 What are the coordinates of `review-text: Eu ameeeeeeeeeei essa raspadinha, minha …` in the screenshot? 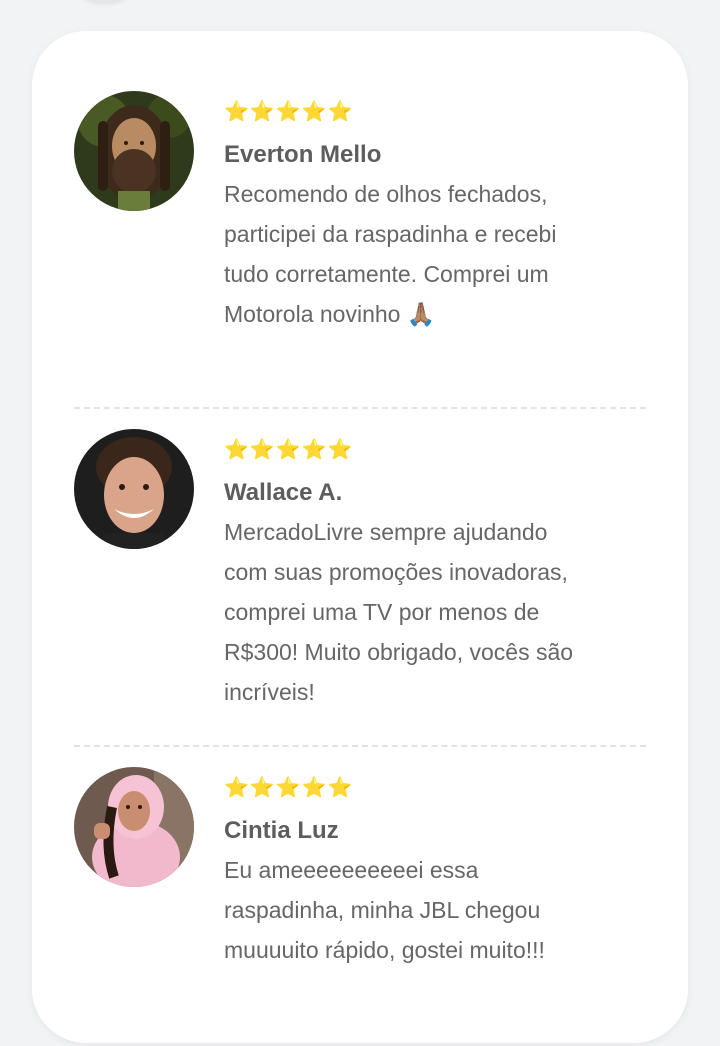 It's located at (384, 910).